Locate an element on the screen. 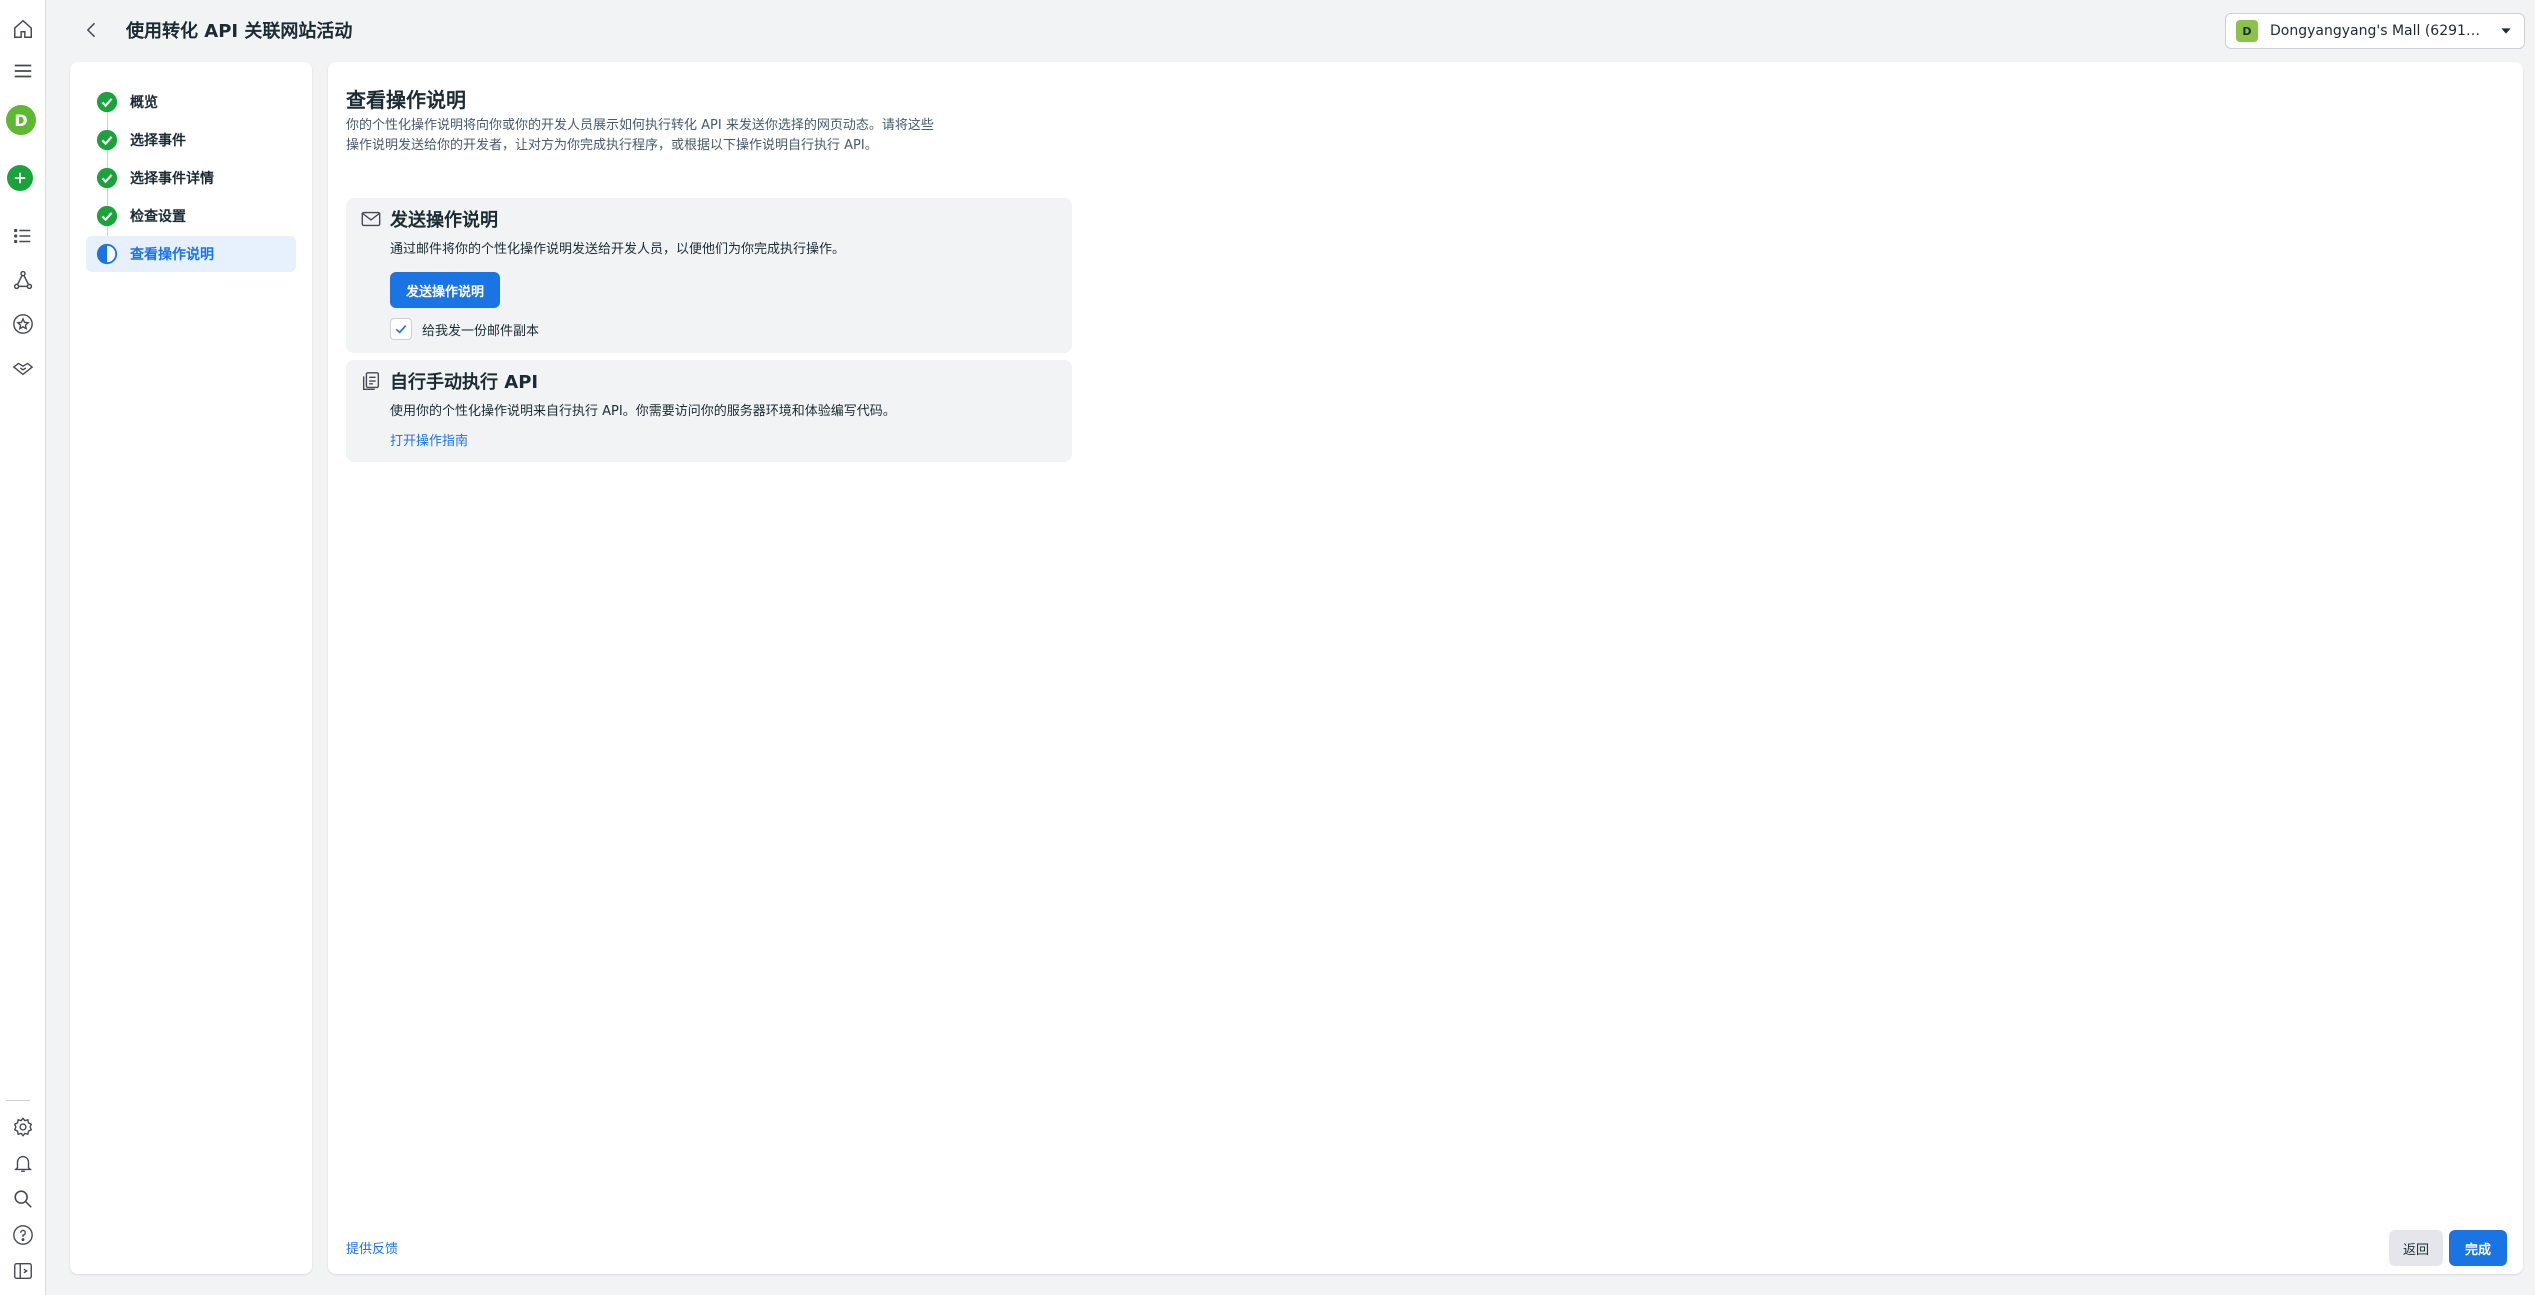  page-title: 使用转化 API 关联网站活动 is located at coordinates (239, 31).